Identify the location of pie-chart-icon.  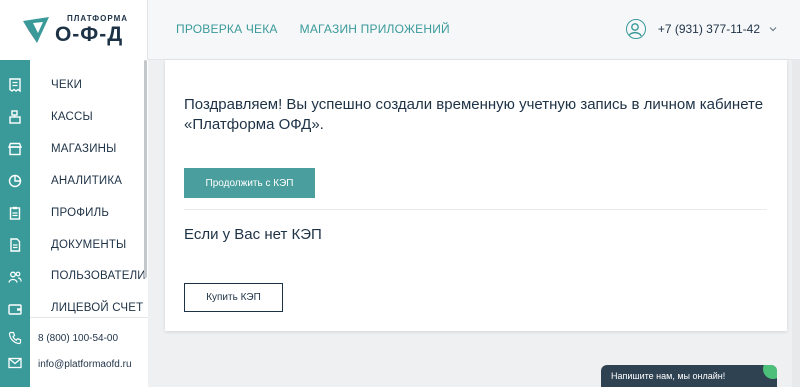
(15, 181).